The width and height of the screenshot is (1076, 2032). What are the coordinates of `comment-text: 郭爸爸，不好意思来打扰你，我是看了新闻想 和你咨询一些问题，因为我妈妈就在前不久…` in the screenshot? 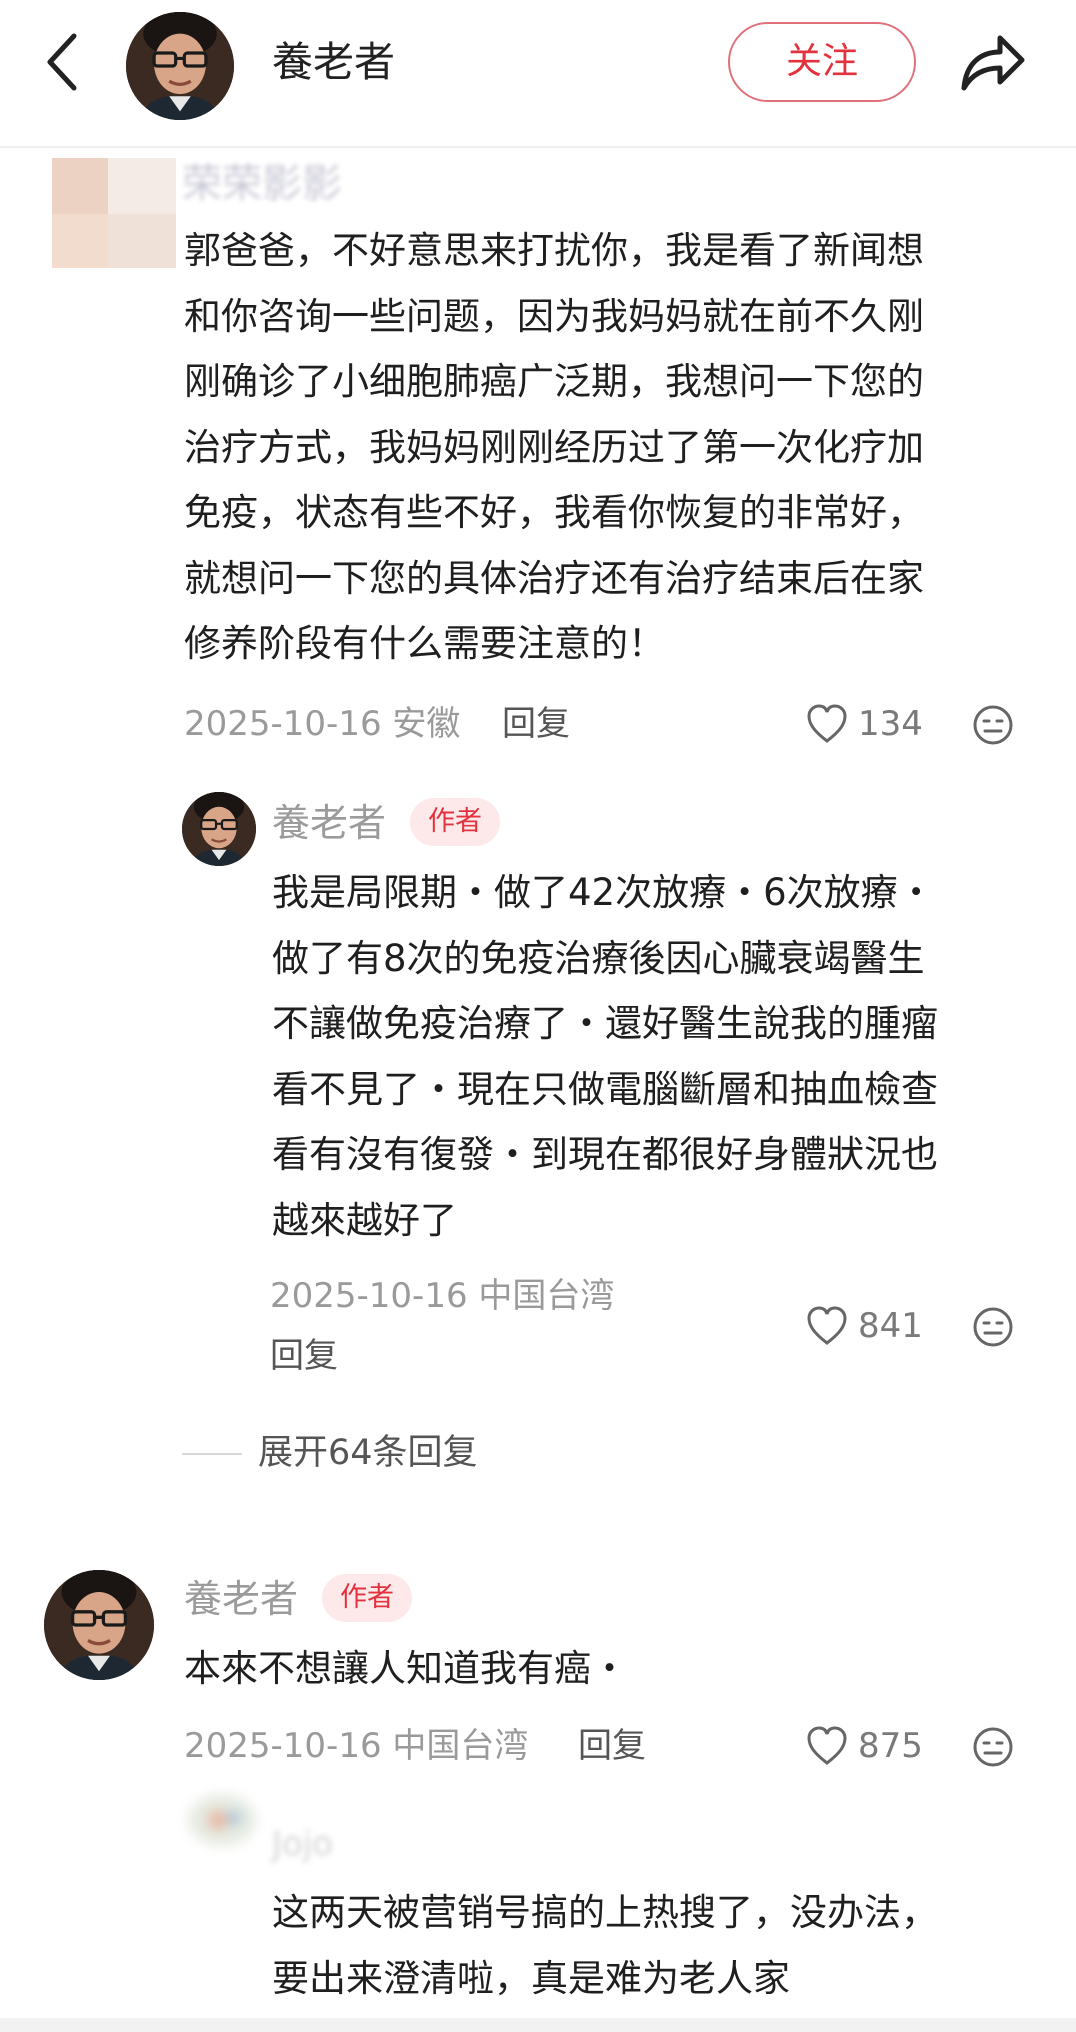 It's located at (554, 447).